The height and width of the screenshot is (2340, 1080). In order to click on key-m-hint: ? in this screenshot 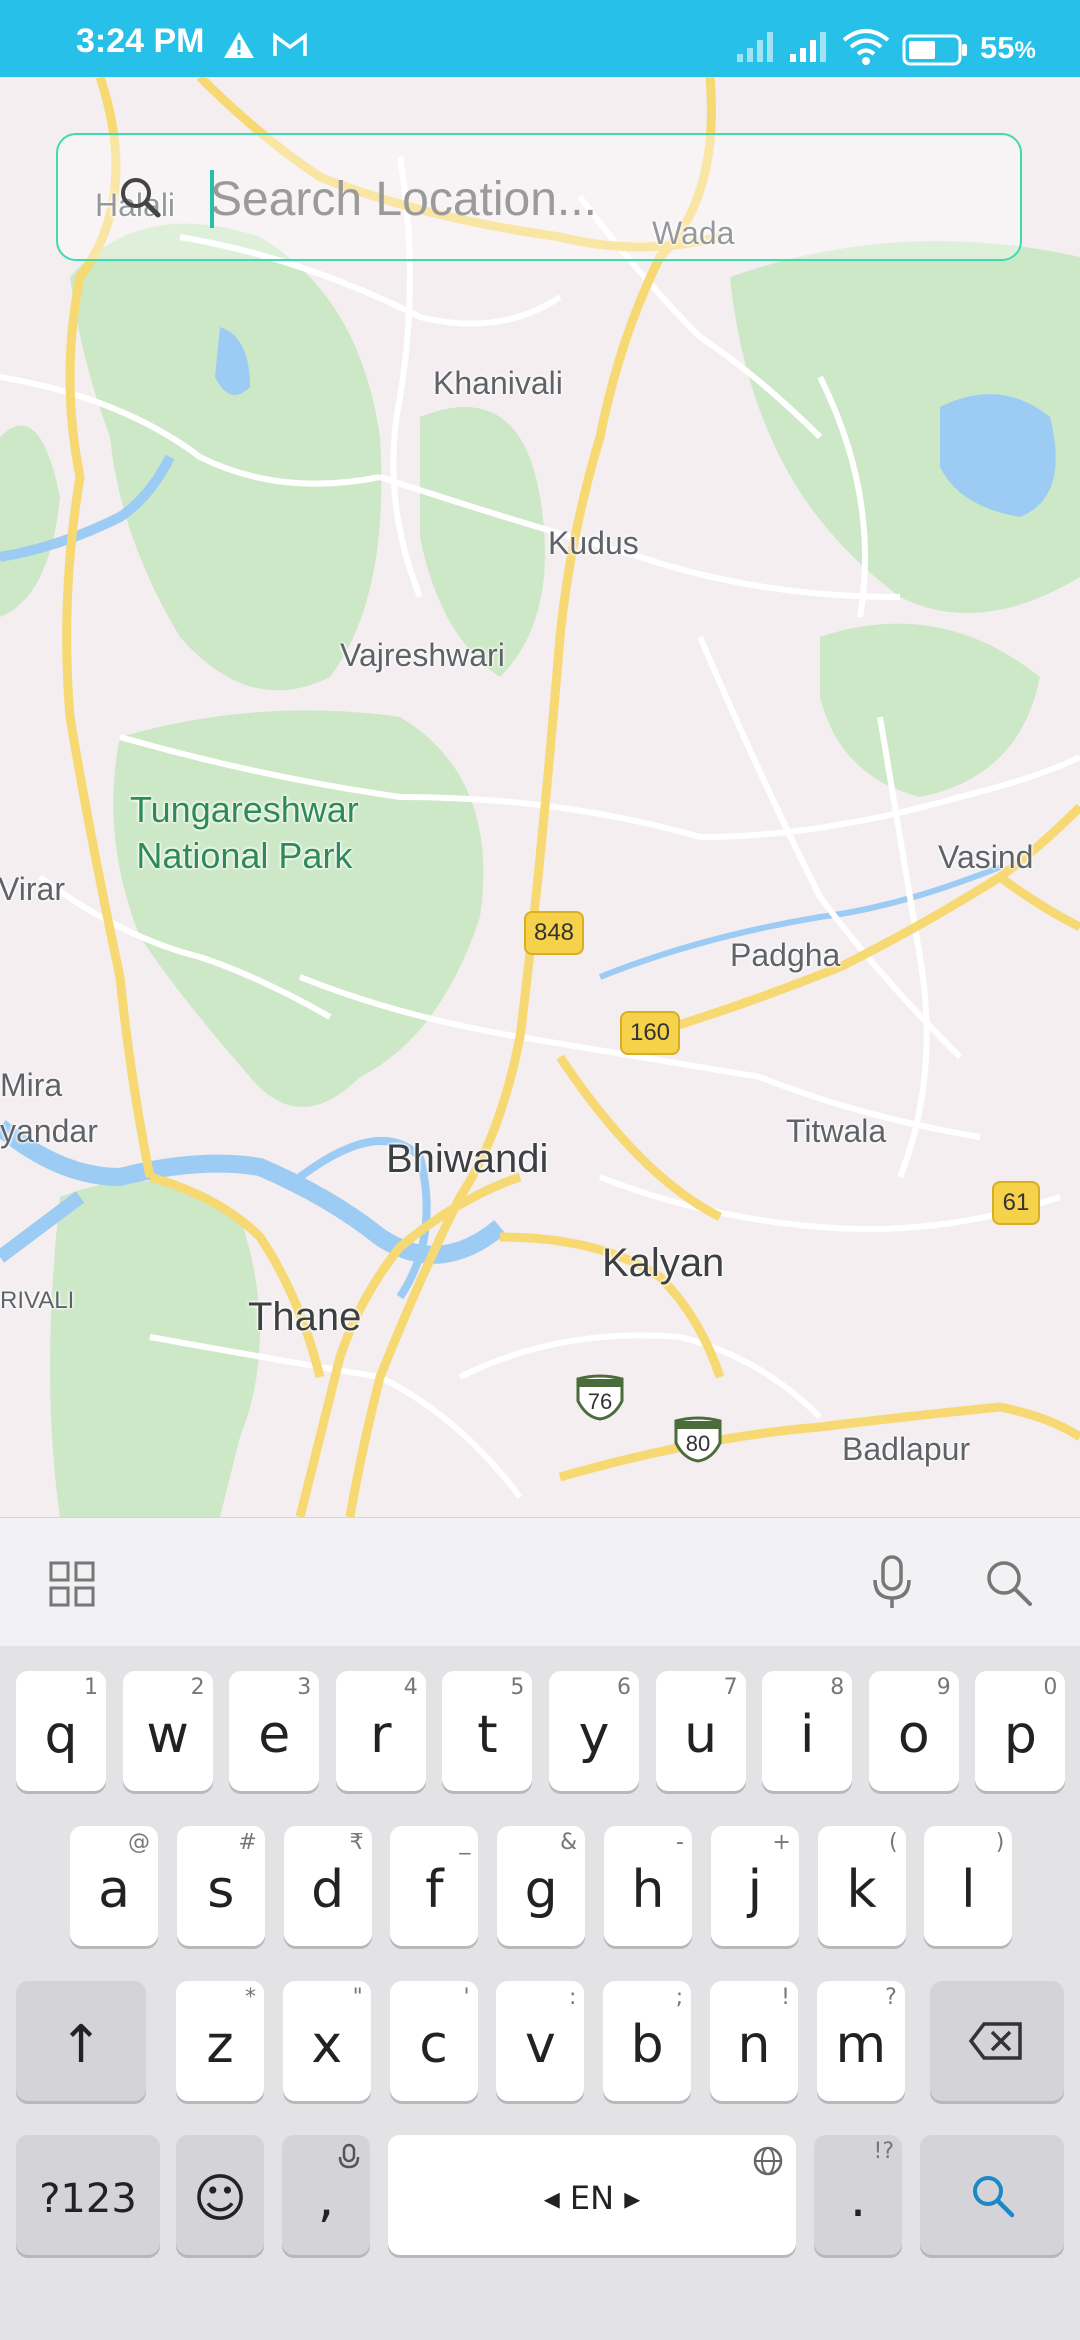, I will do `click(891, 1997)`.